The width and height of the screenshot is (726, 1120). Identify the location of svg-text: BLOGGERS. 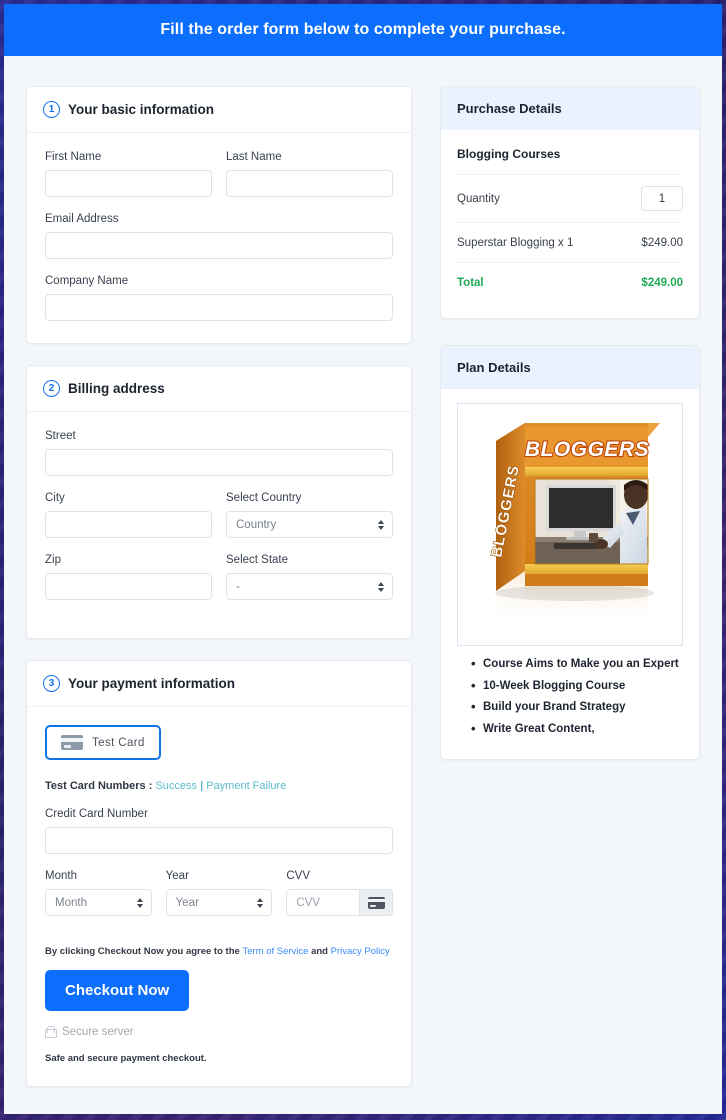
(587, 449).